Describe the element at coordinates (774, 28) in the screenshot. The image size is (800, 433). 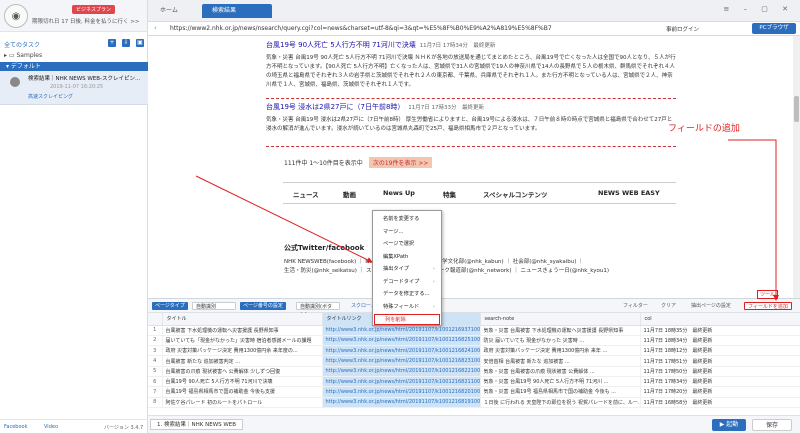
I see `pc-browser-button: PCブラウザ` at that location.